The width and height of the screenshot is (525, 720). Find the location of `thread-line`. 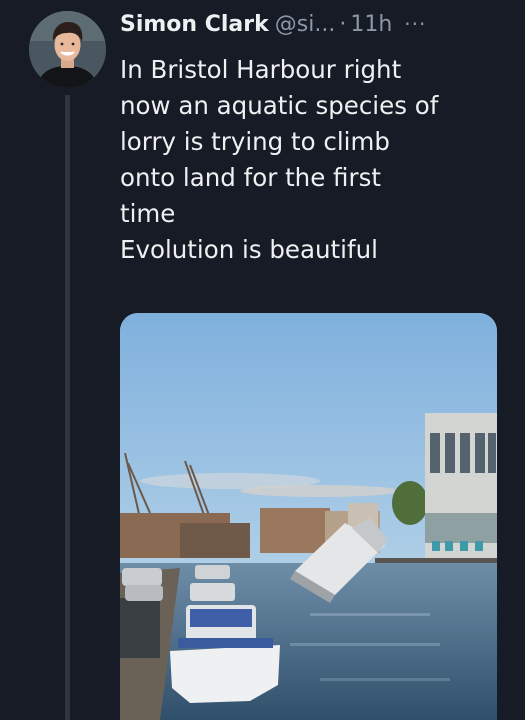

thread-line is located at coordinates (67, 407).